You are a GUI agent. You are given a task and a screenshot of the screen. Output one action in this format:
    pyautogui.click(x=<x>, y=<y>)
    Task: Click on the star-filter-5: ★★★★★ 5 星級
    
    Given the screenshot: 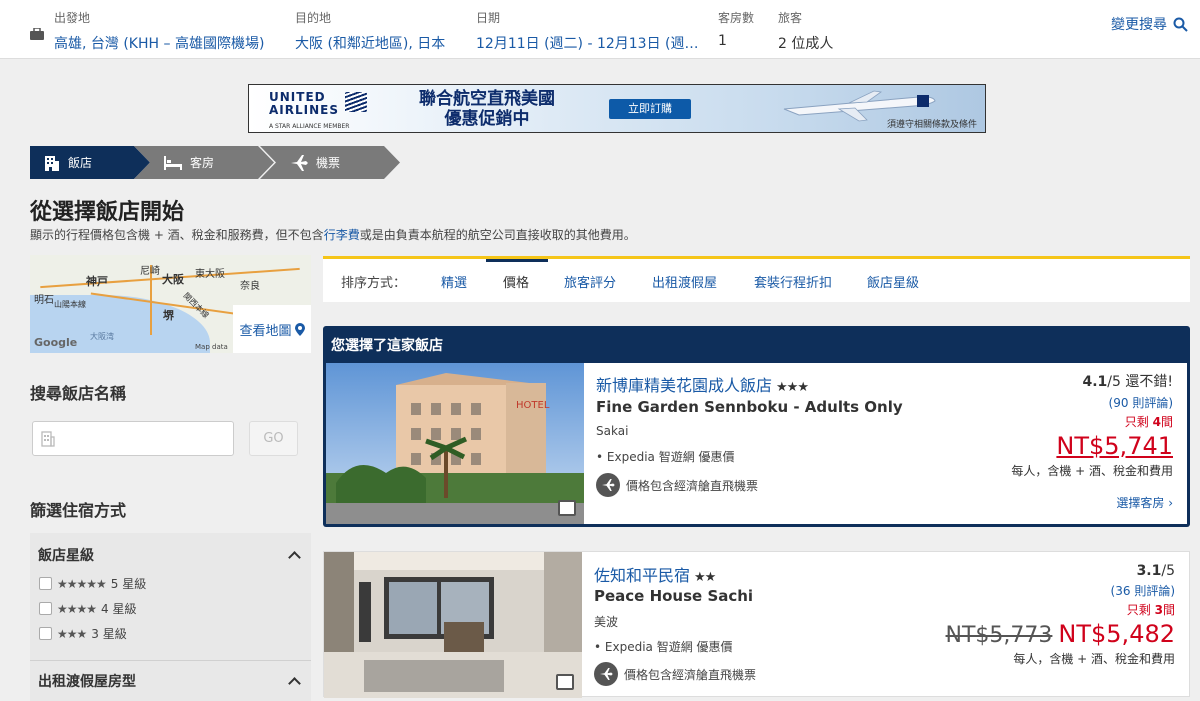 What is the action you would take?
    pyautogui.click(x=92, y=583)
    